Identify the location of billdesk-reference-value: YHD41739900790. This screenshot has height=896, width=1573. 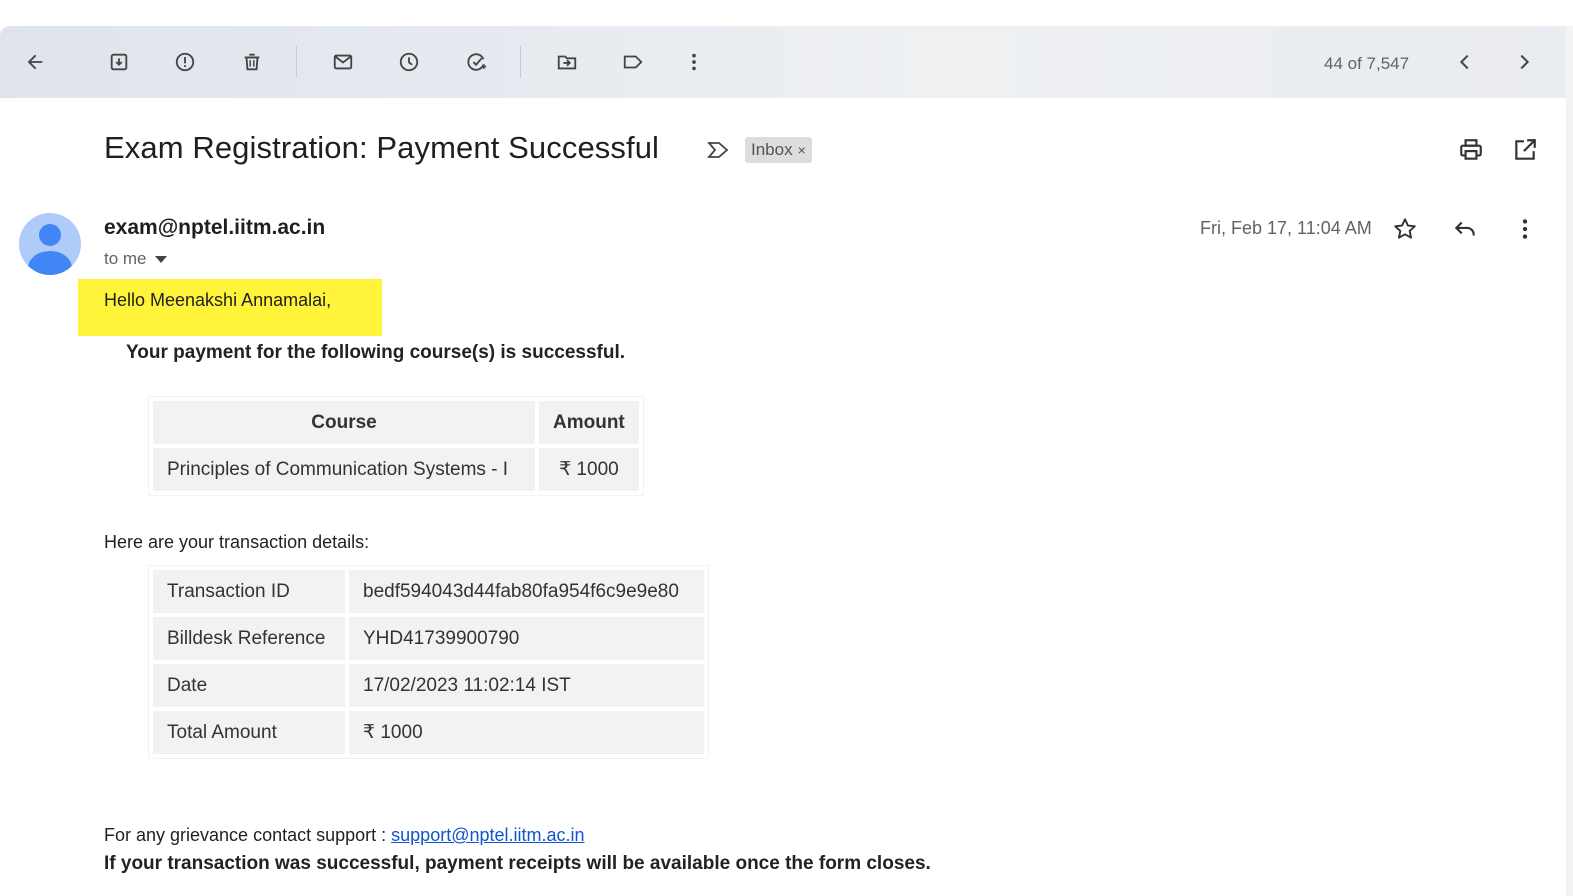
(526, 638).